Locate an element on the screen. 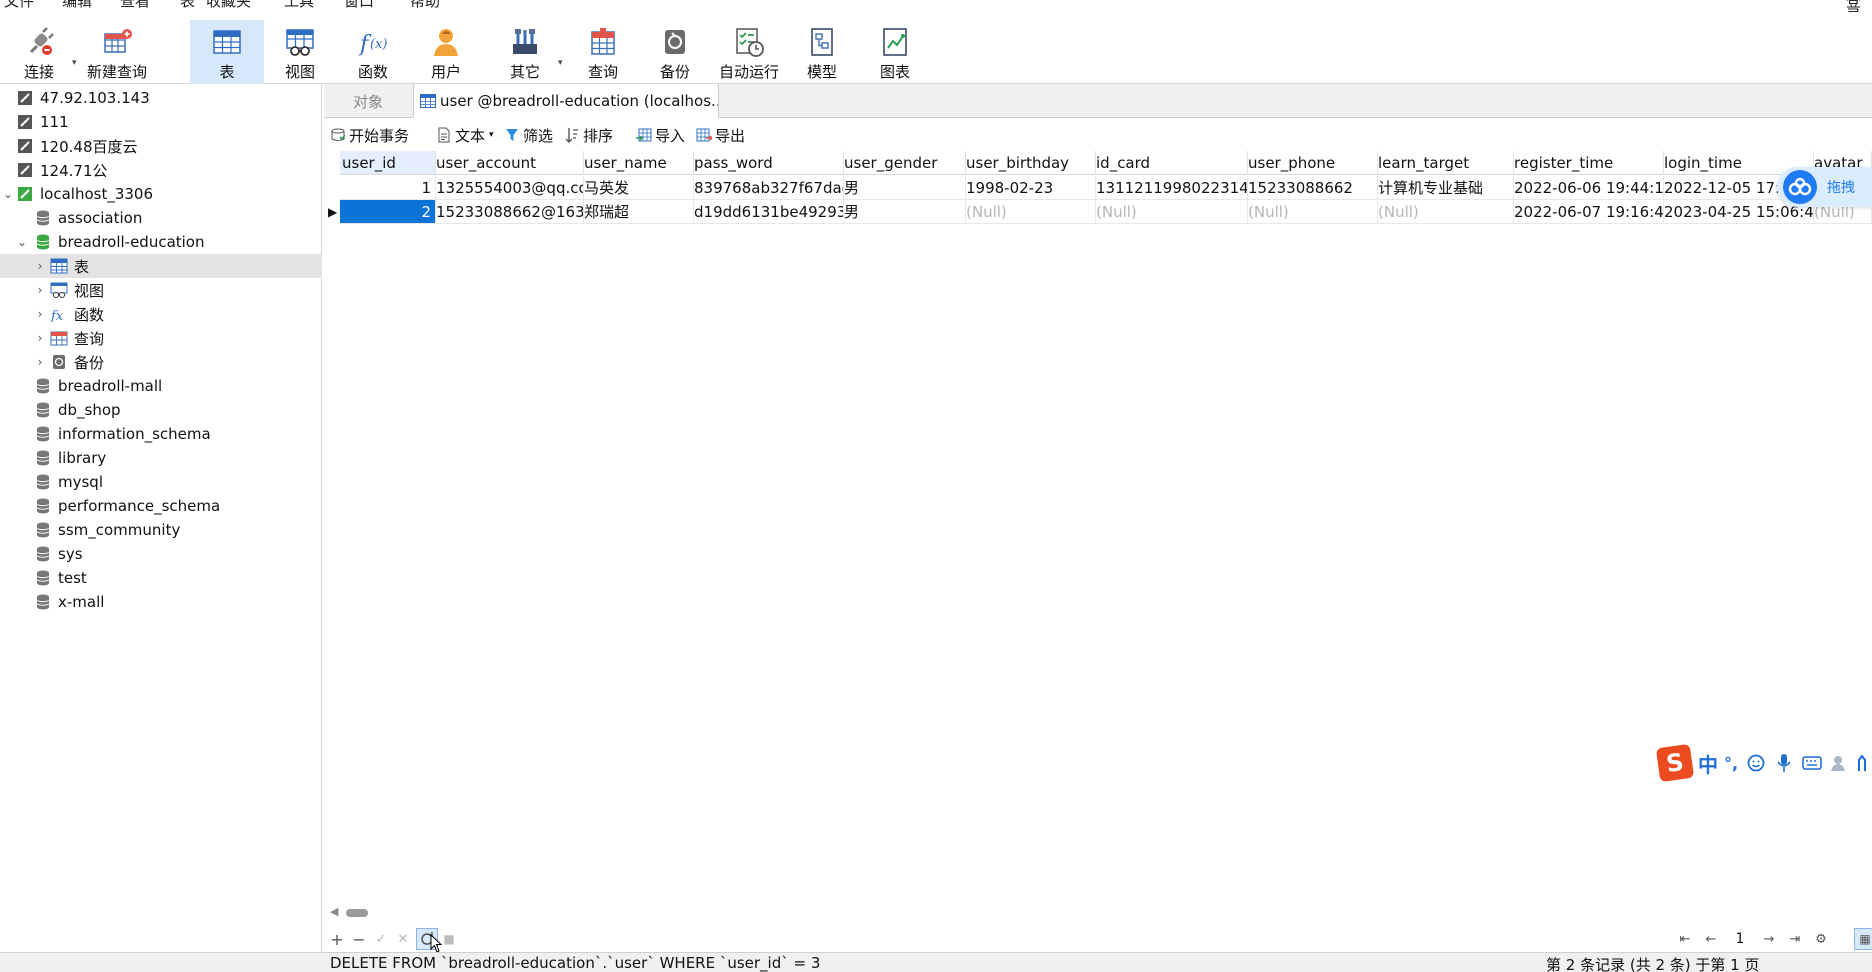 This screenshot has height=972, width=1872. cell-user-id: 2 is located at coordinates (388, 212).